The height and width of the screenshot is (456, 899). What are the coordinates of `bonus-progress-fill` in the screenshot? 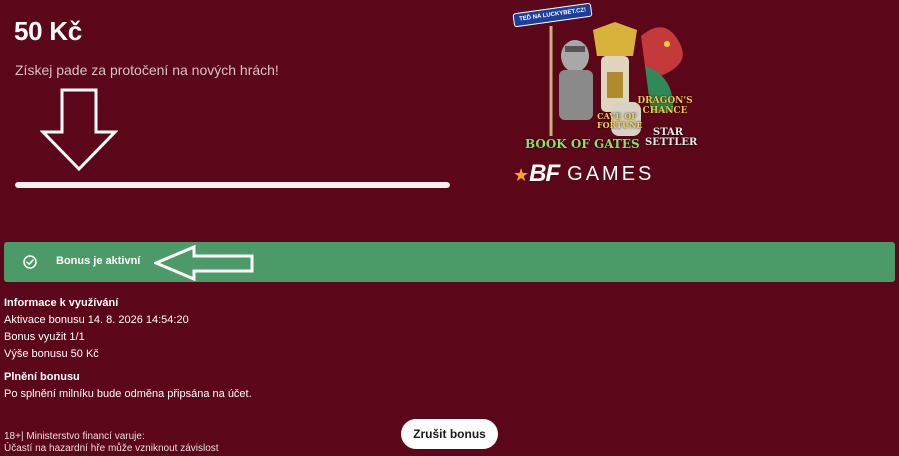 It's located at (232, 185).